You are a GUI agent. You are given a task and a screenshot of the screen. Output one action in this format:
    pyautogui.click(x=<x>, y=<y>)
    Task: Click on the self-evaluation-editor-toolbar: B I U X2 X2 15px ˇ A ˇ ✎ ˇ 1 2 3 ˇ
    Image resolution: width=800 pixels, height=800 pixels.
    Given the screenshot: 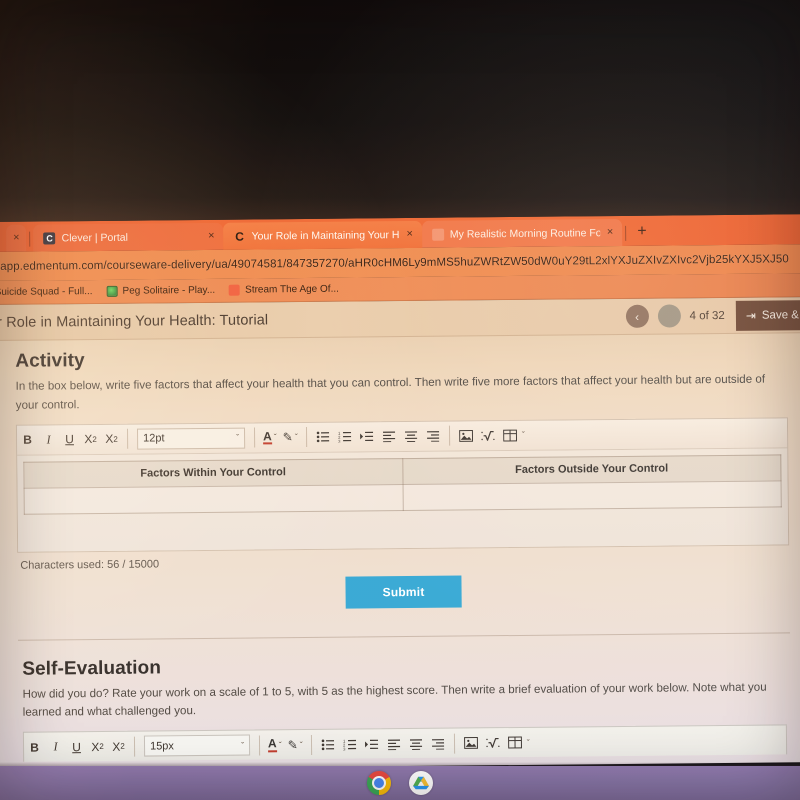 What is the action you would take?
    pyautogui.click(x=405, y=743)
    